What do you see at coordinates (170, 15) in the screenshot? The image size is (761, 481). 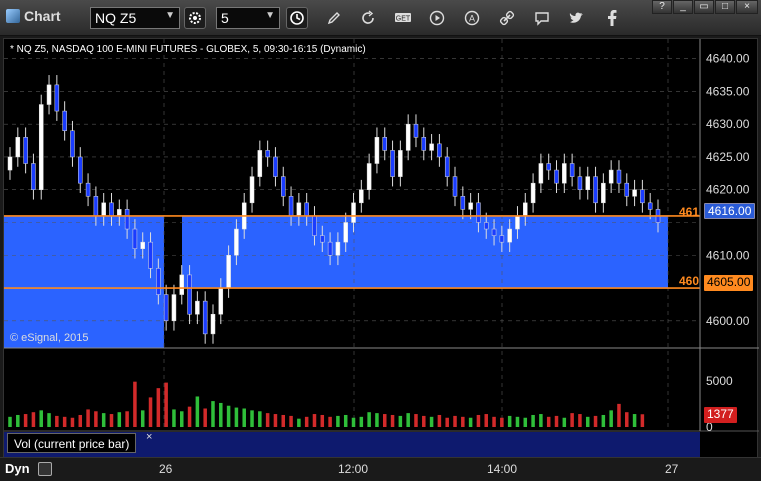 I see `symbol-dropdown-icon: ▼` at bounding box center [170, 15].